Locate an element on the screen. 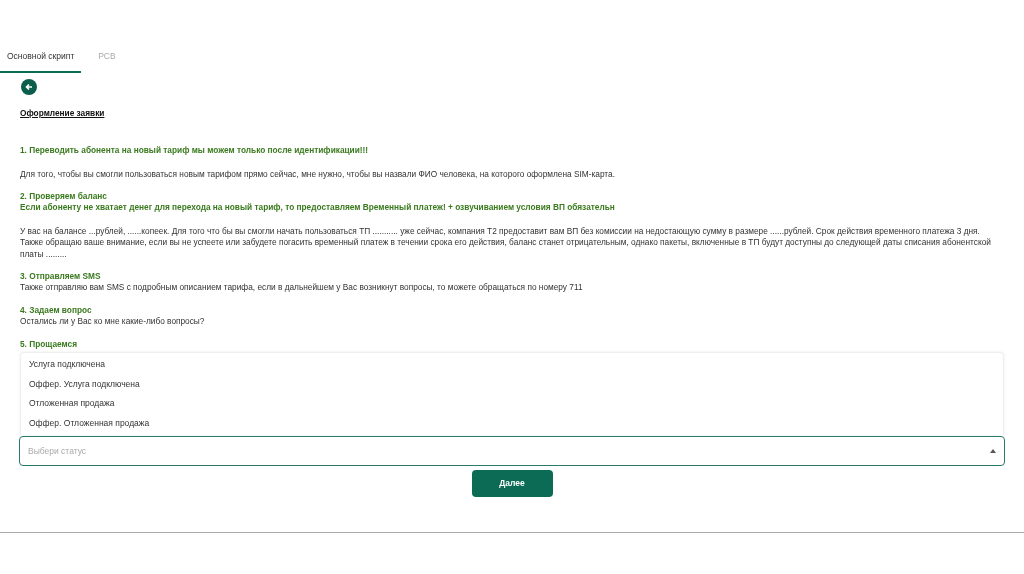  back-button is located at coordinates (29, 86).